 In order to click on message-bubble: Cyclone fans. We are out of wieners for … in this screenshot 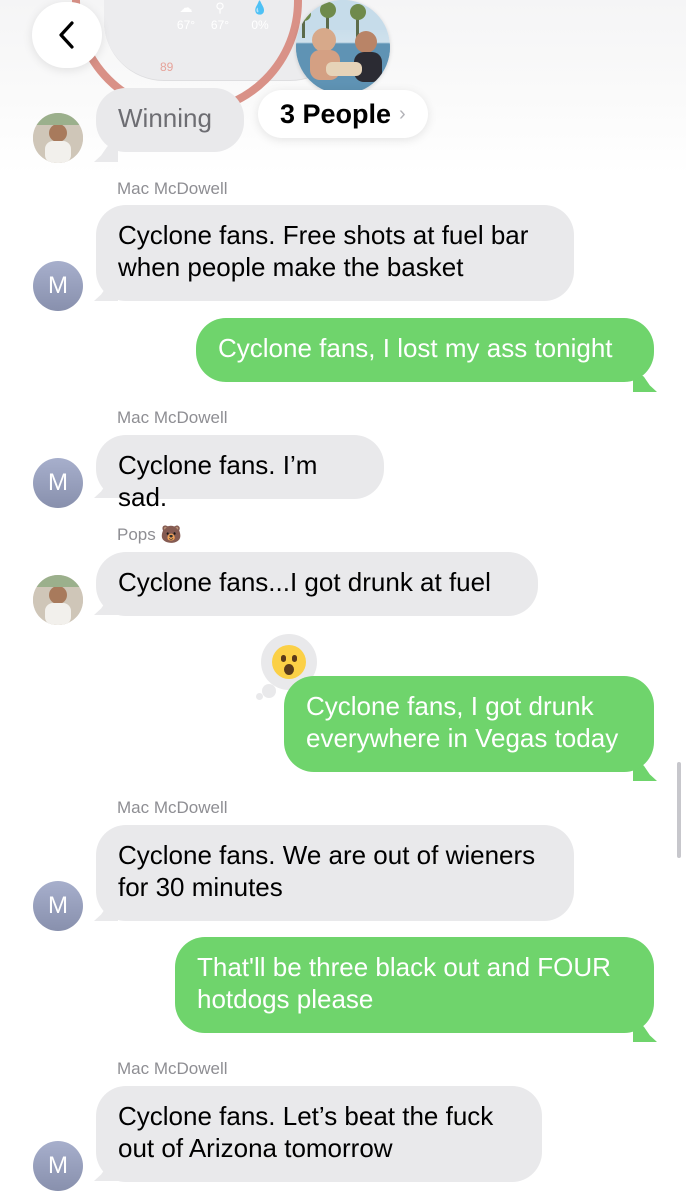, I will do `click(335, 873)`.